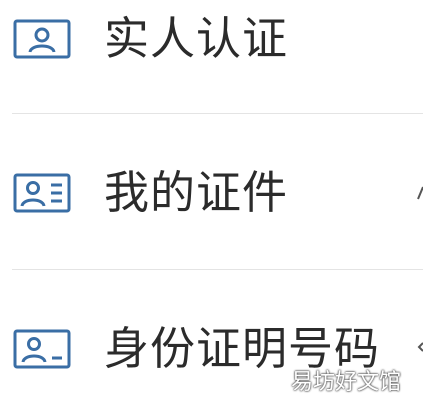 This screenshot has height=406, width=423. I want to click on menu-item-label: 实人认证, so click(196, 38).